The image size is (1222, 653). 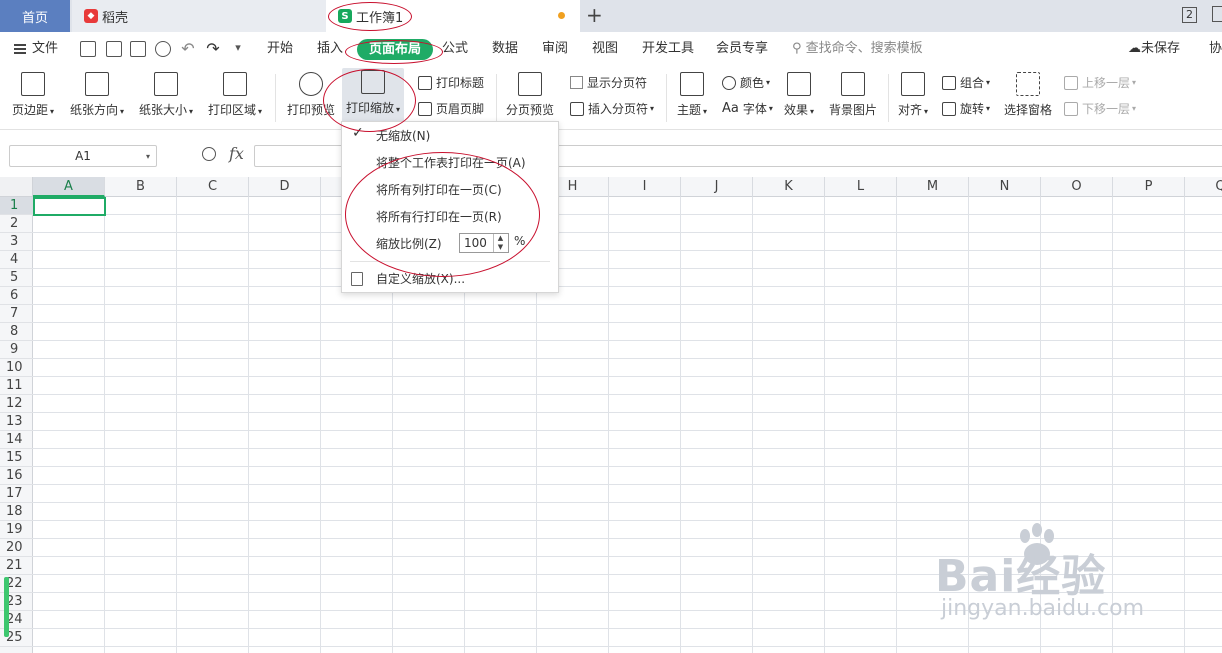 I want to click on name-box: A1, so click(x=83, y=156).